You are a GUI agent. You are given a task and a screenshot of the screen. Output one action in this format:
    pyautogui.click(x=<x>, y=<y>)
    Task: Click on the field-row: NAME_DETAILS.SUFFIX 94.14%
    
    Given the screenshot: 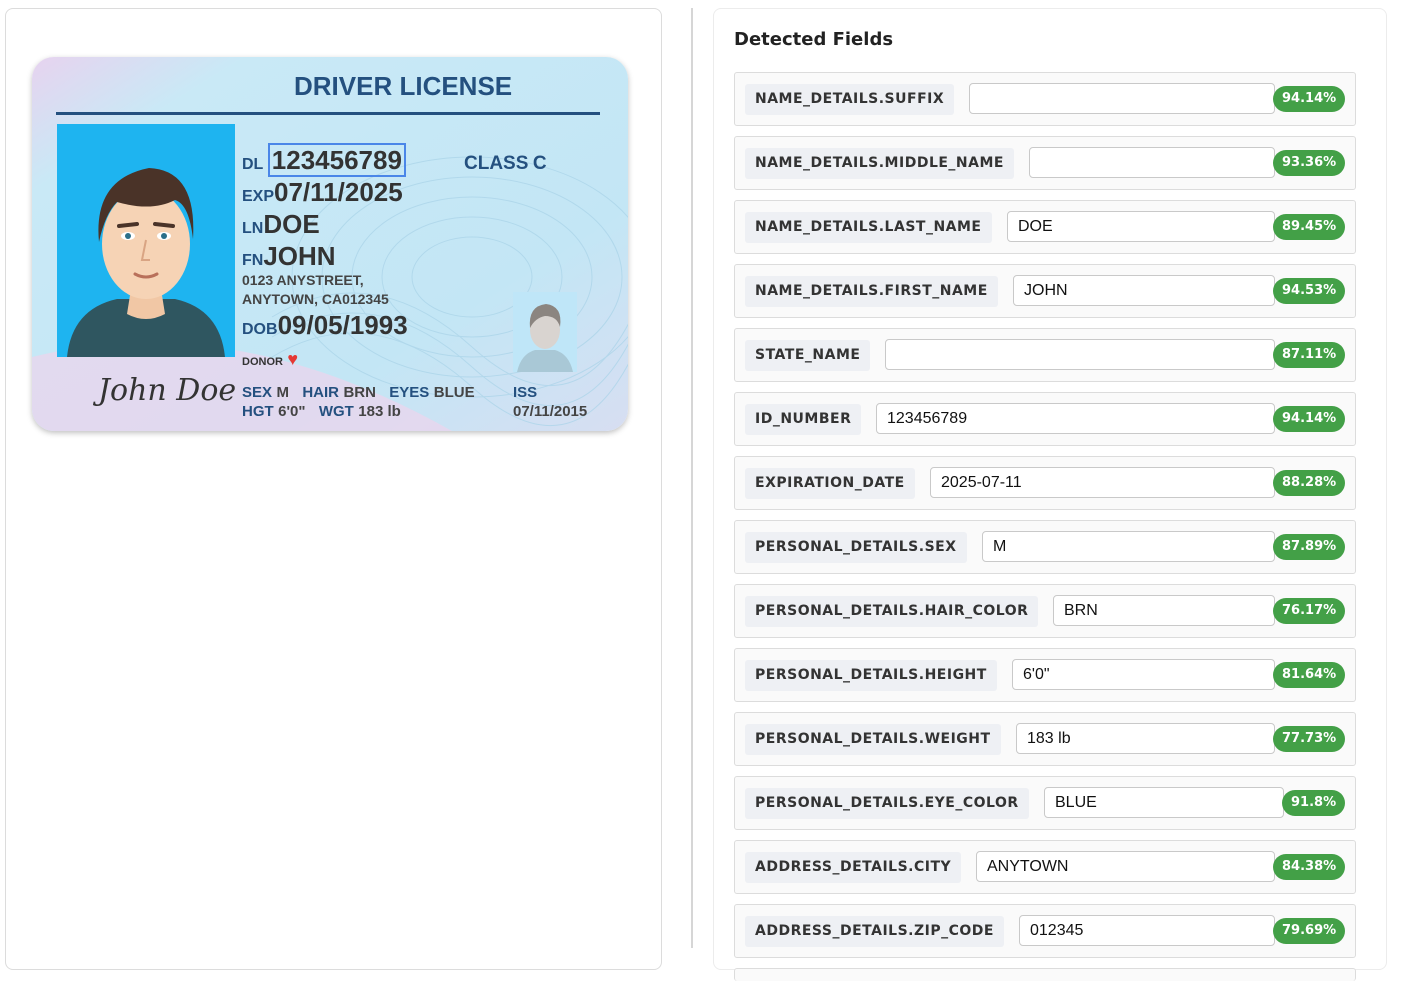 What is the action you would take?
    pyautogui.click(x=1045, y=99)
    